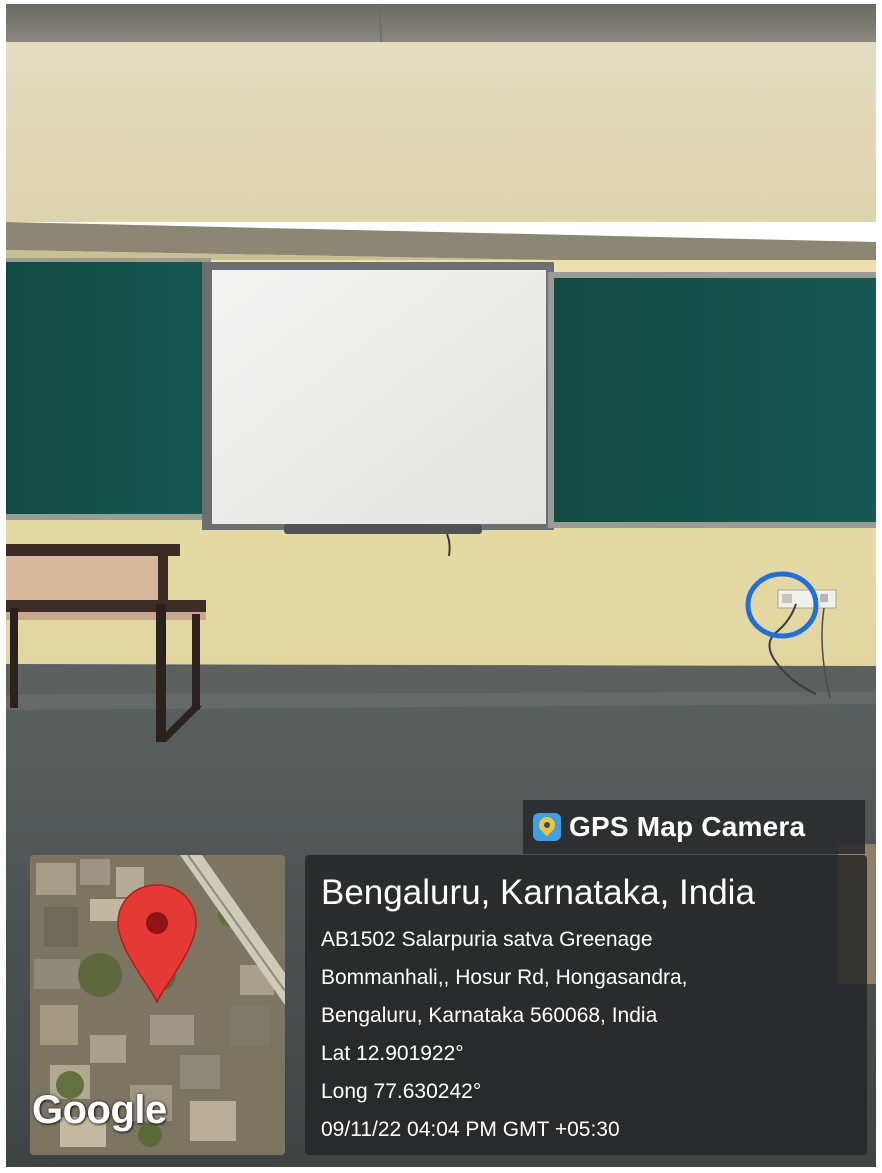 The height and width of the screenshot is (1173, 882). I want to click on bench-seat, so click(106, 606).